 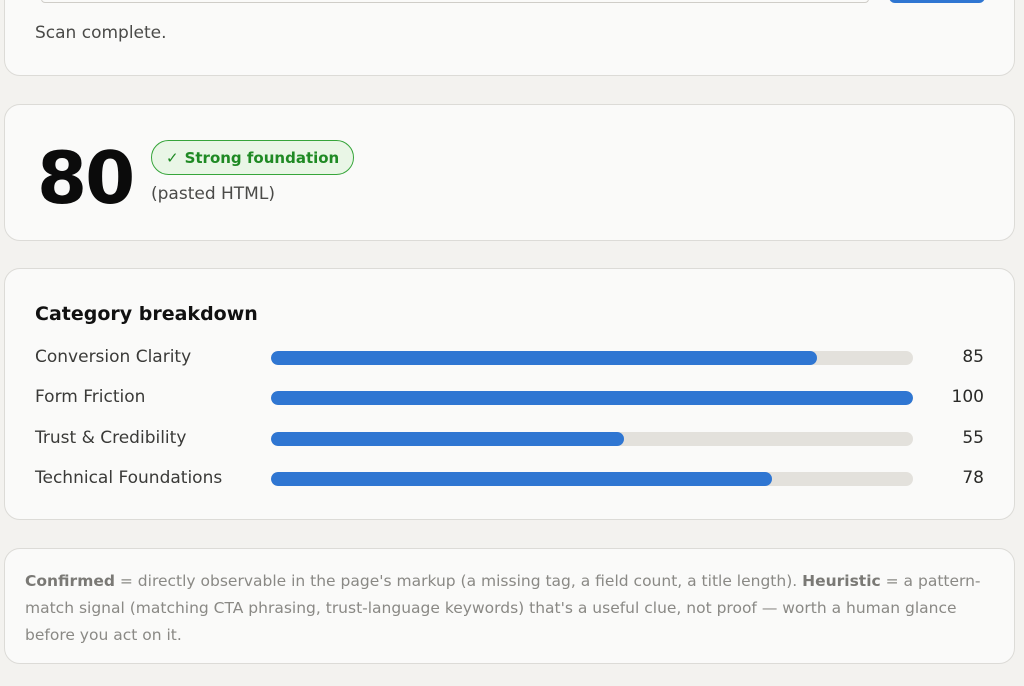 I want to click on category-breakdown-title: Category breakdown, so click(x=146, y=314).